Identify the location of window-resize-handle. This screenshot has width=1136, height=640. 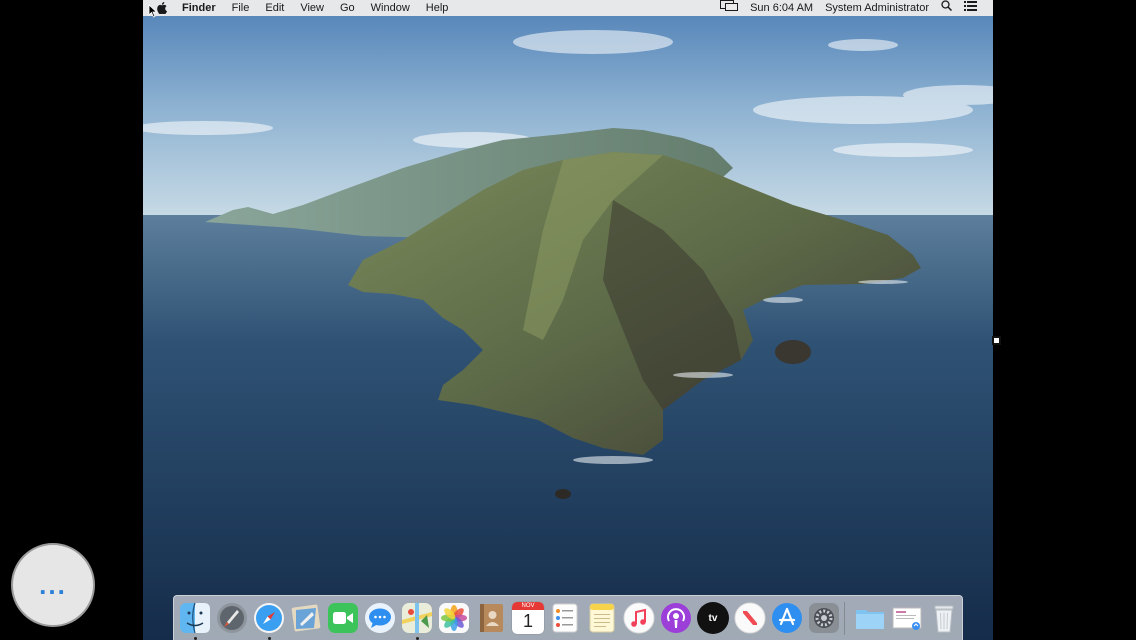
(996, 340).